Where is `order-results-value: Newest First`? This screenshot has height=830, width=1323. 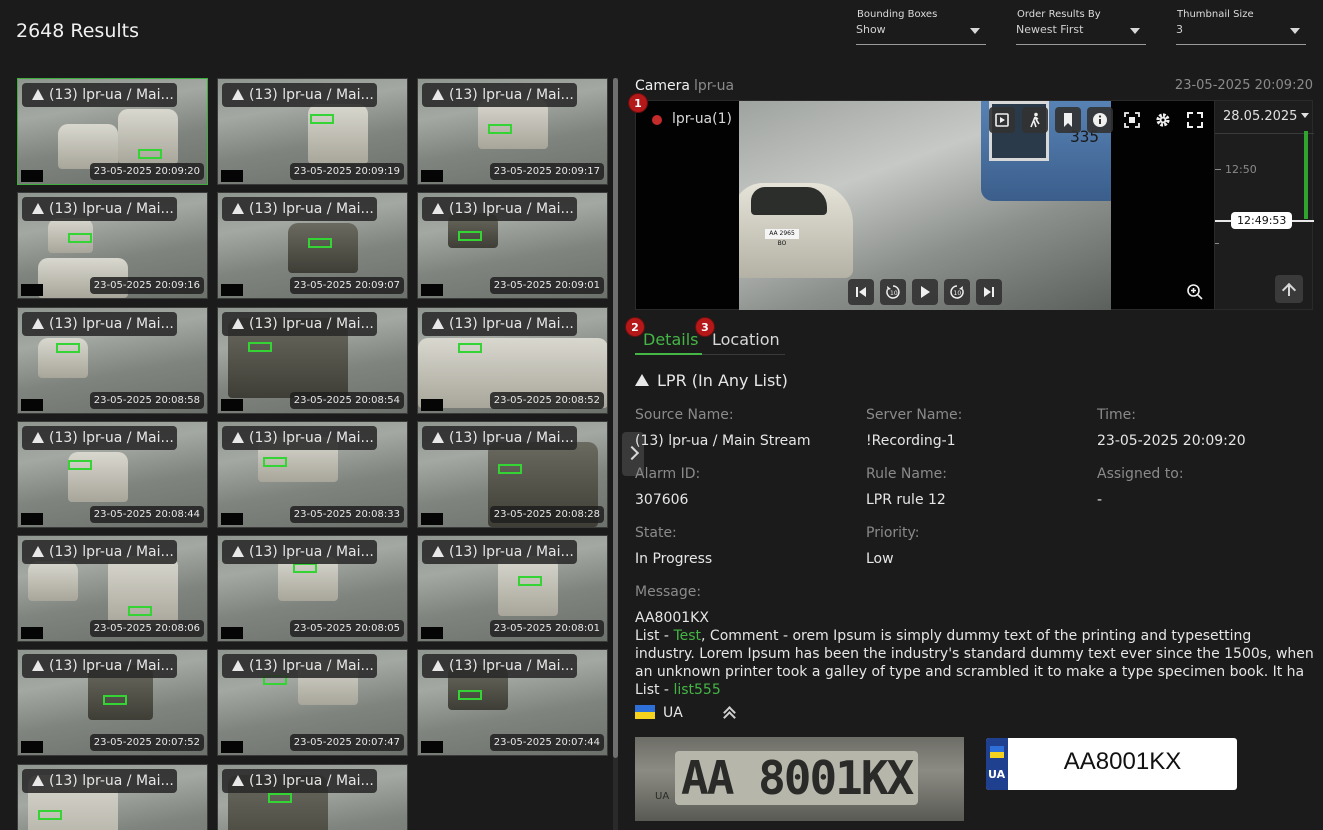
order-results-value: Newest First is located at coordinates (1050, 29).